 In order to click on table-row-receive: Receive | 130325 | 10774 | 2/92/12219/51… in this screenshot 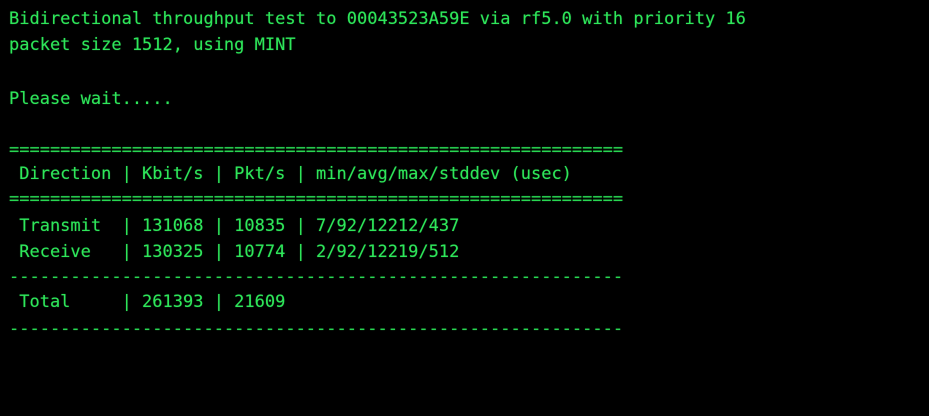, I will do `click(234, 252)`.